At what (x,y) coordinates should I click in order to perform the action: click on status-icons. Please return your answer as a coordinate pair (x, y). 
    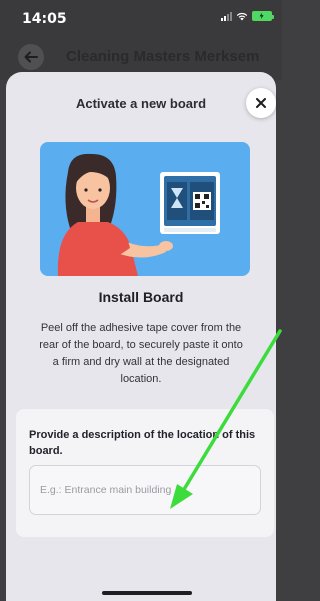
    Looking at the image, I should click on (247, 16).